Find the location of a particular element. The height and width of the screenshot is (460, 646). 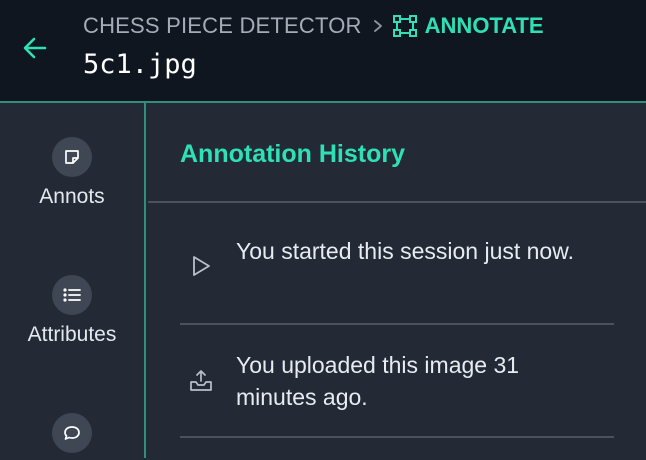

sidebar-item-attributes: Attributes is located at coordinates (72, 311).